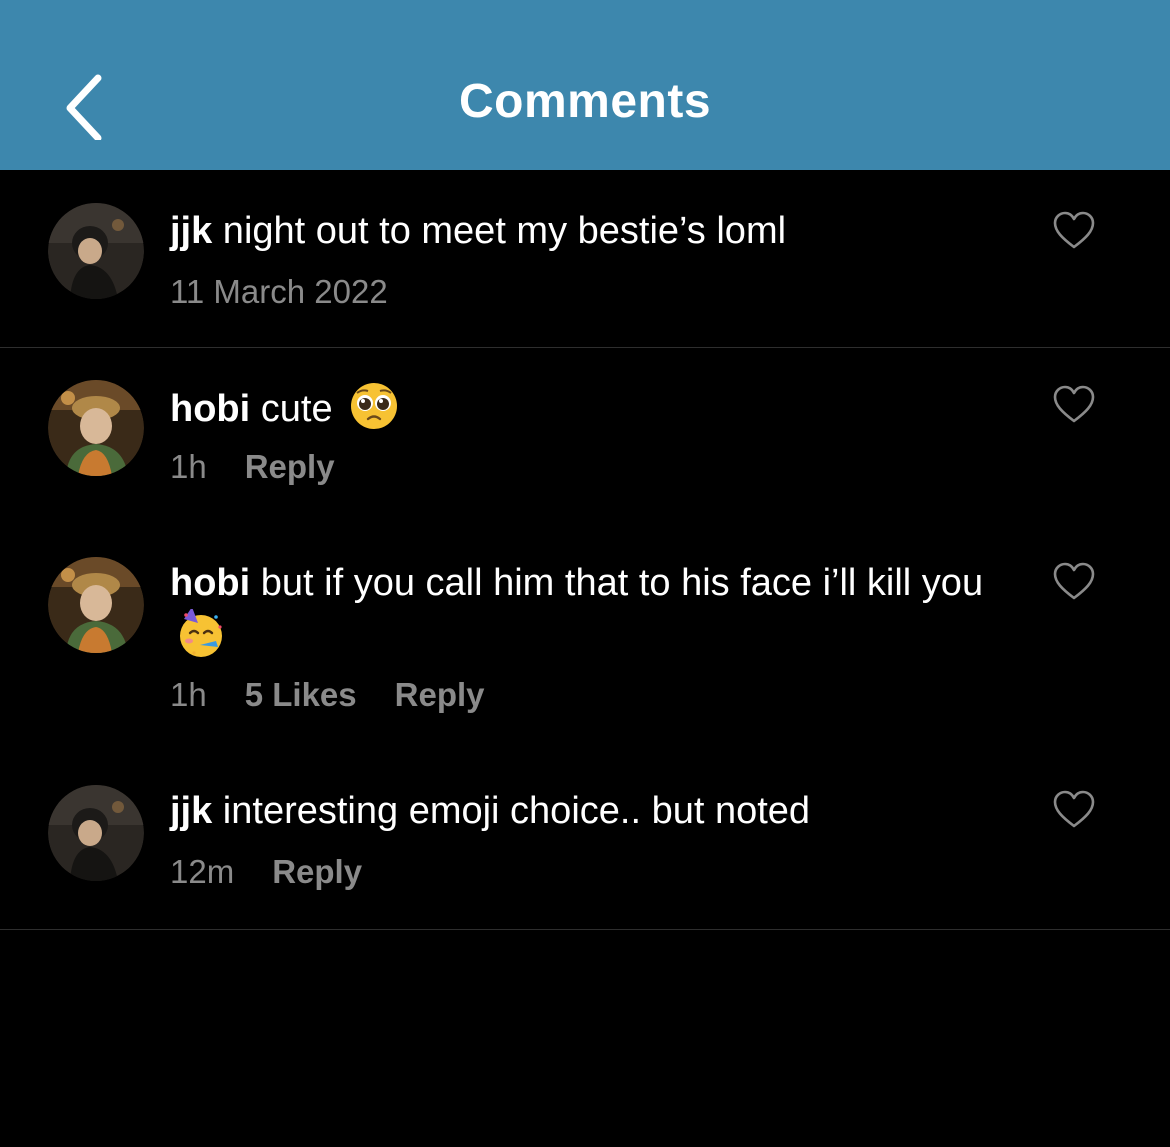 This screenshot has height=1147, width=1170. I want to click on header-bar: Comments, so click(585, 85).